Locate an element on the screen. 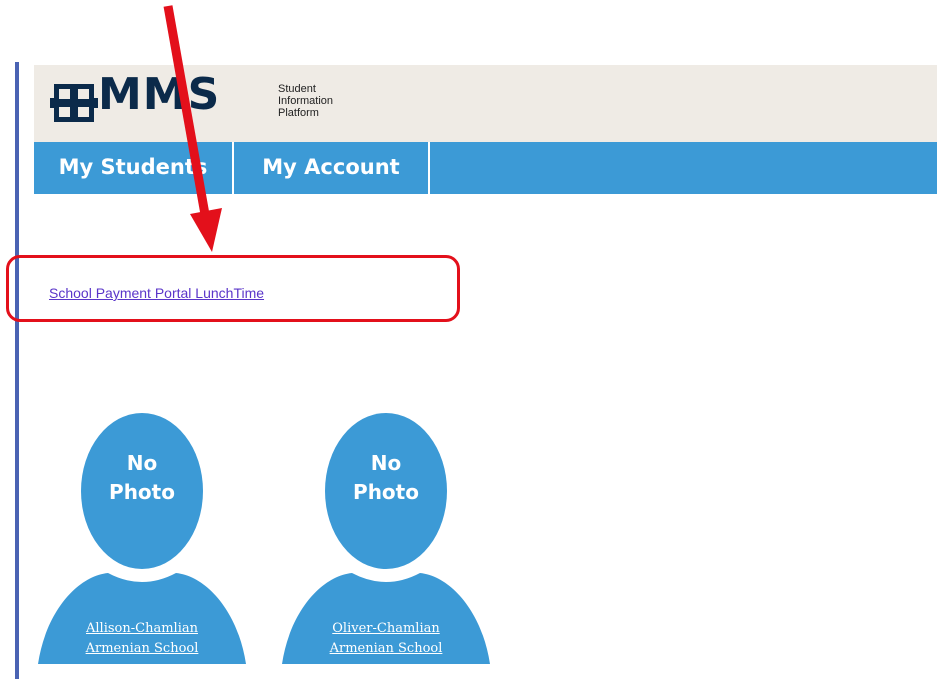 The width and height of the screenshot is (937, 679). student-name-link: Oliver-Chamlian Armenian School is located at coordinates (386, 639).